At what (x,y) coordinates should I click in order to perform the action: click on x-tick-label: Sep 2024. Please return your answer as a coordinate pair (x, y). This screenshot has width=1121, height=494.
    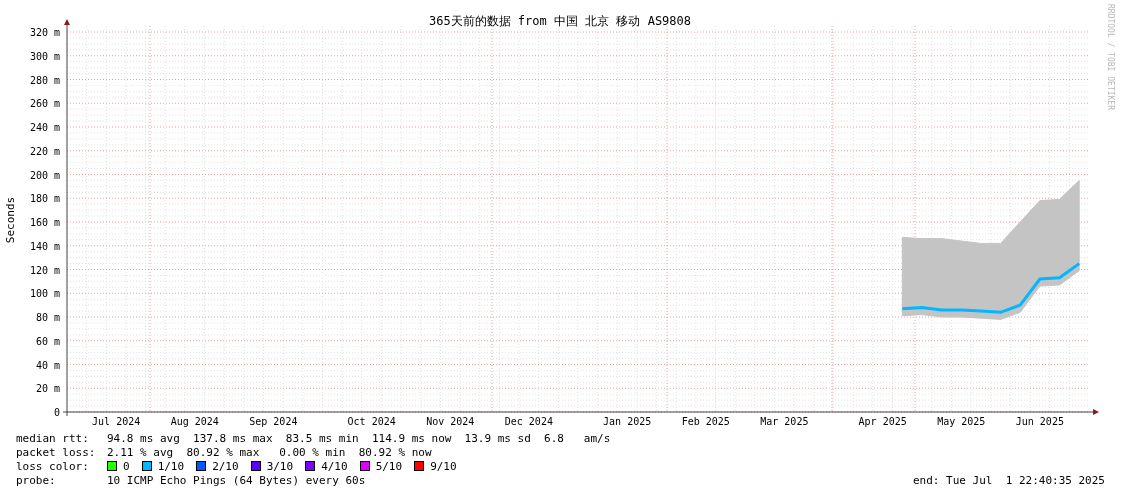
    Looking at the image, I should click on (273, 421).